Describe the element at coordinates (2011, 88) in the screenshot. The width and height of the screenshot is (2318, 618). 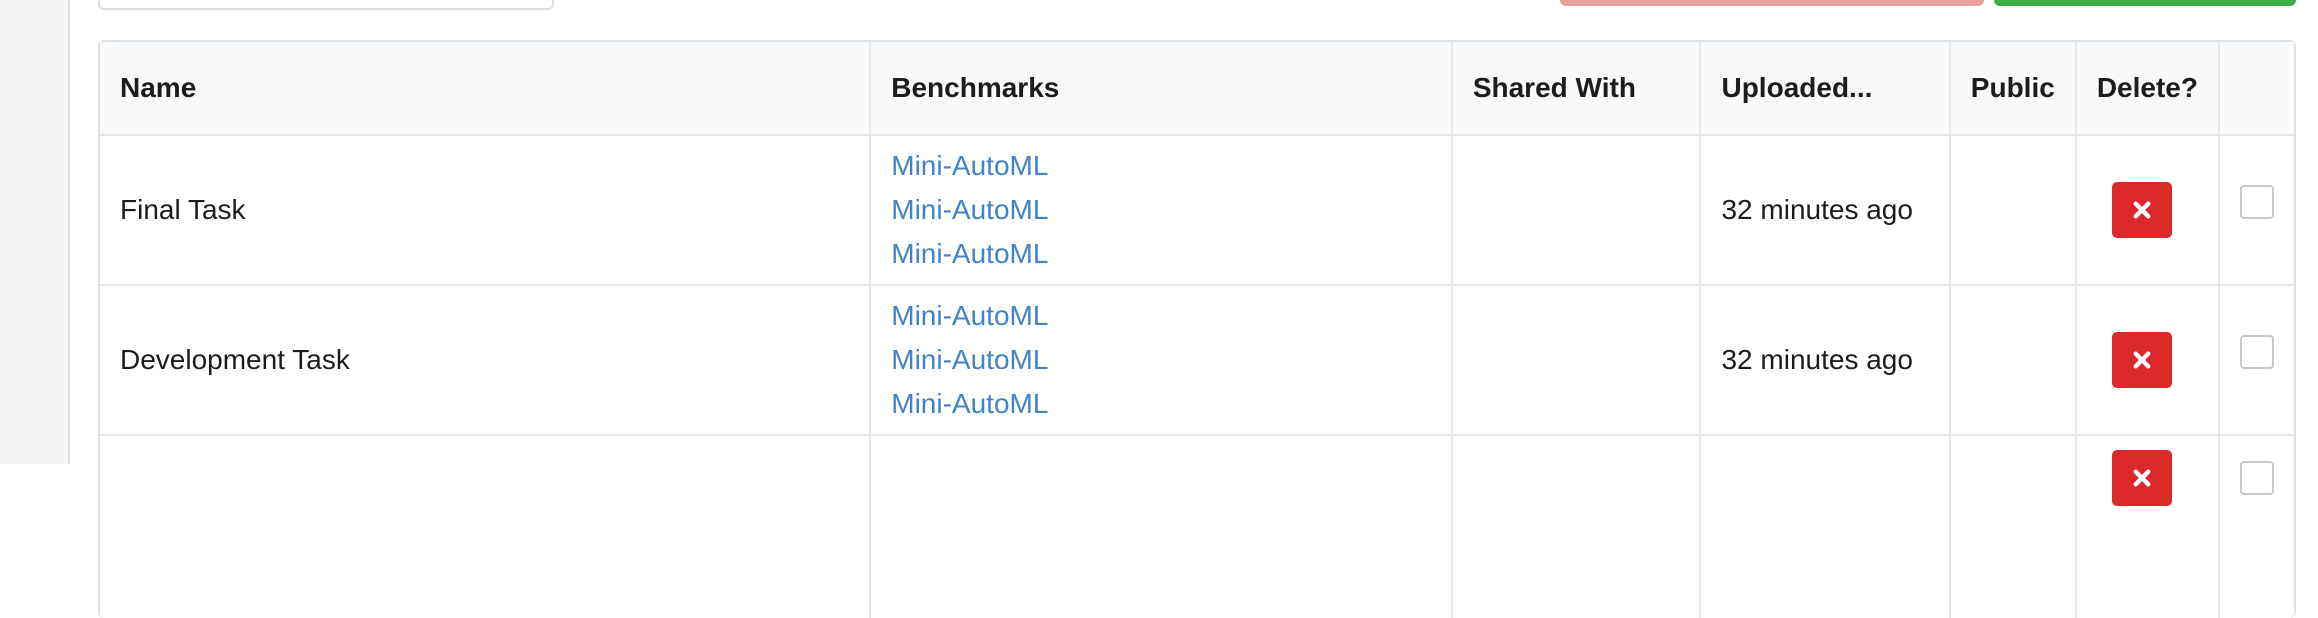
I see `column-header-public: Public` at that location.